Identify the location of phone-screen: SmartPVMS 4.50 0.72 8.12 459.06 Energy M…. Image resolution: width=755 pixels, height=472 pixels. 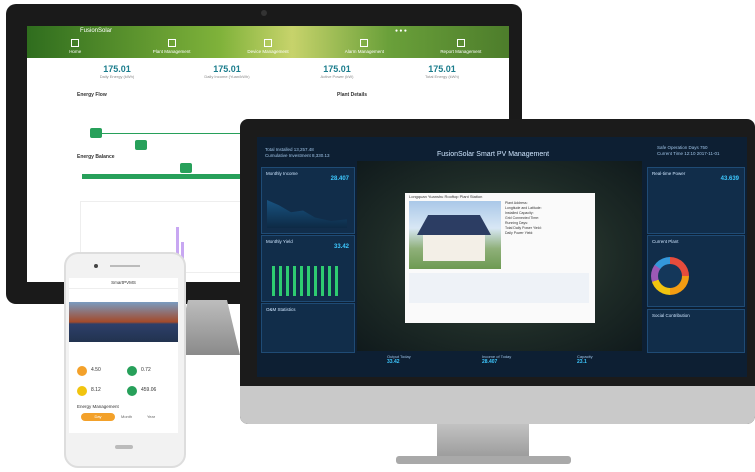
(123, 355).